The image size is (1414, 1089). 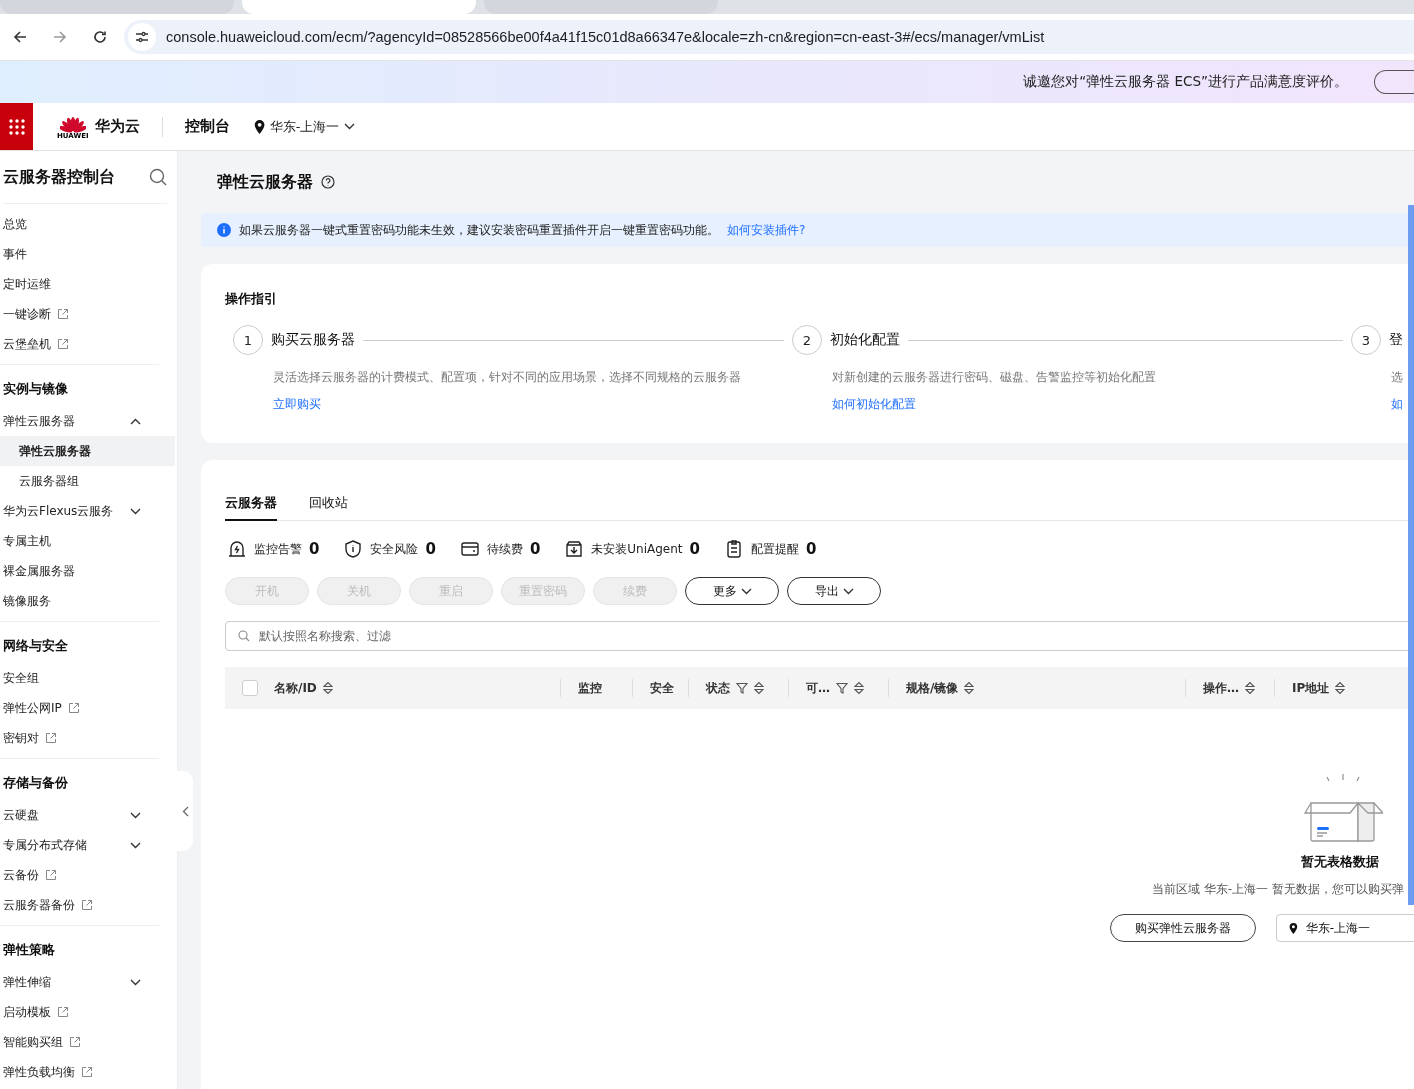 What do you see at coordinates (328, 507) in the screenshot?
I see `tab: 回收站` at bounding box center [328, 507].